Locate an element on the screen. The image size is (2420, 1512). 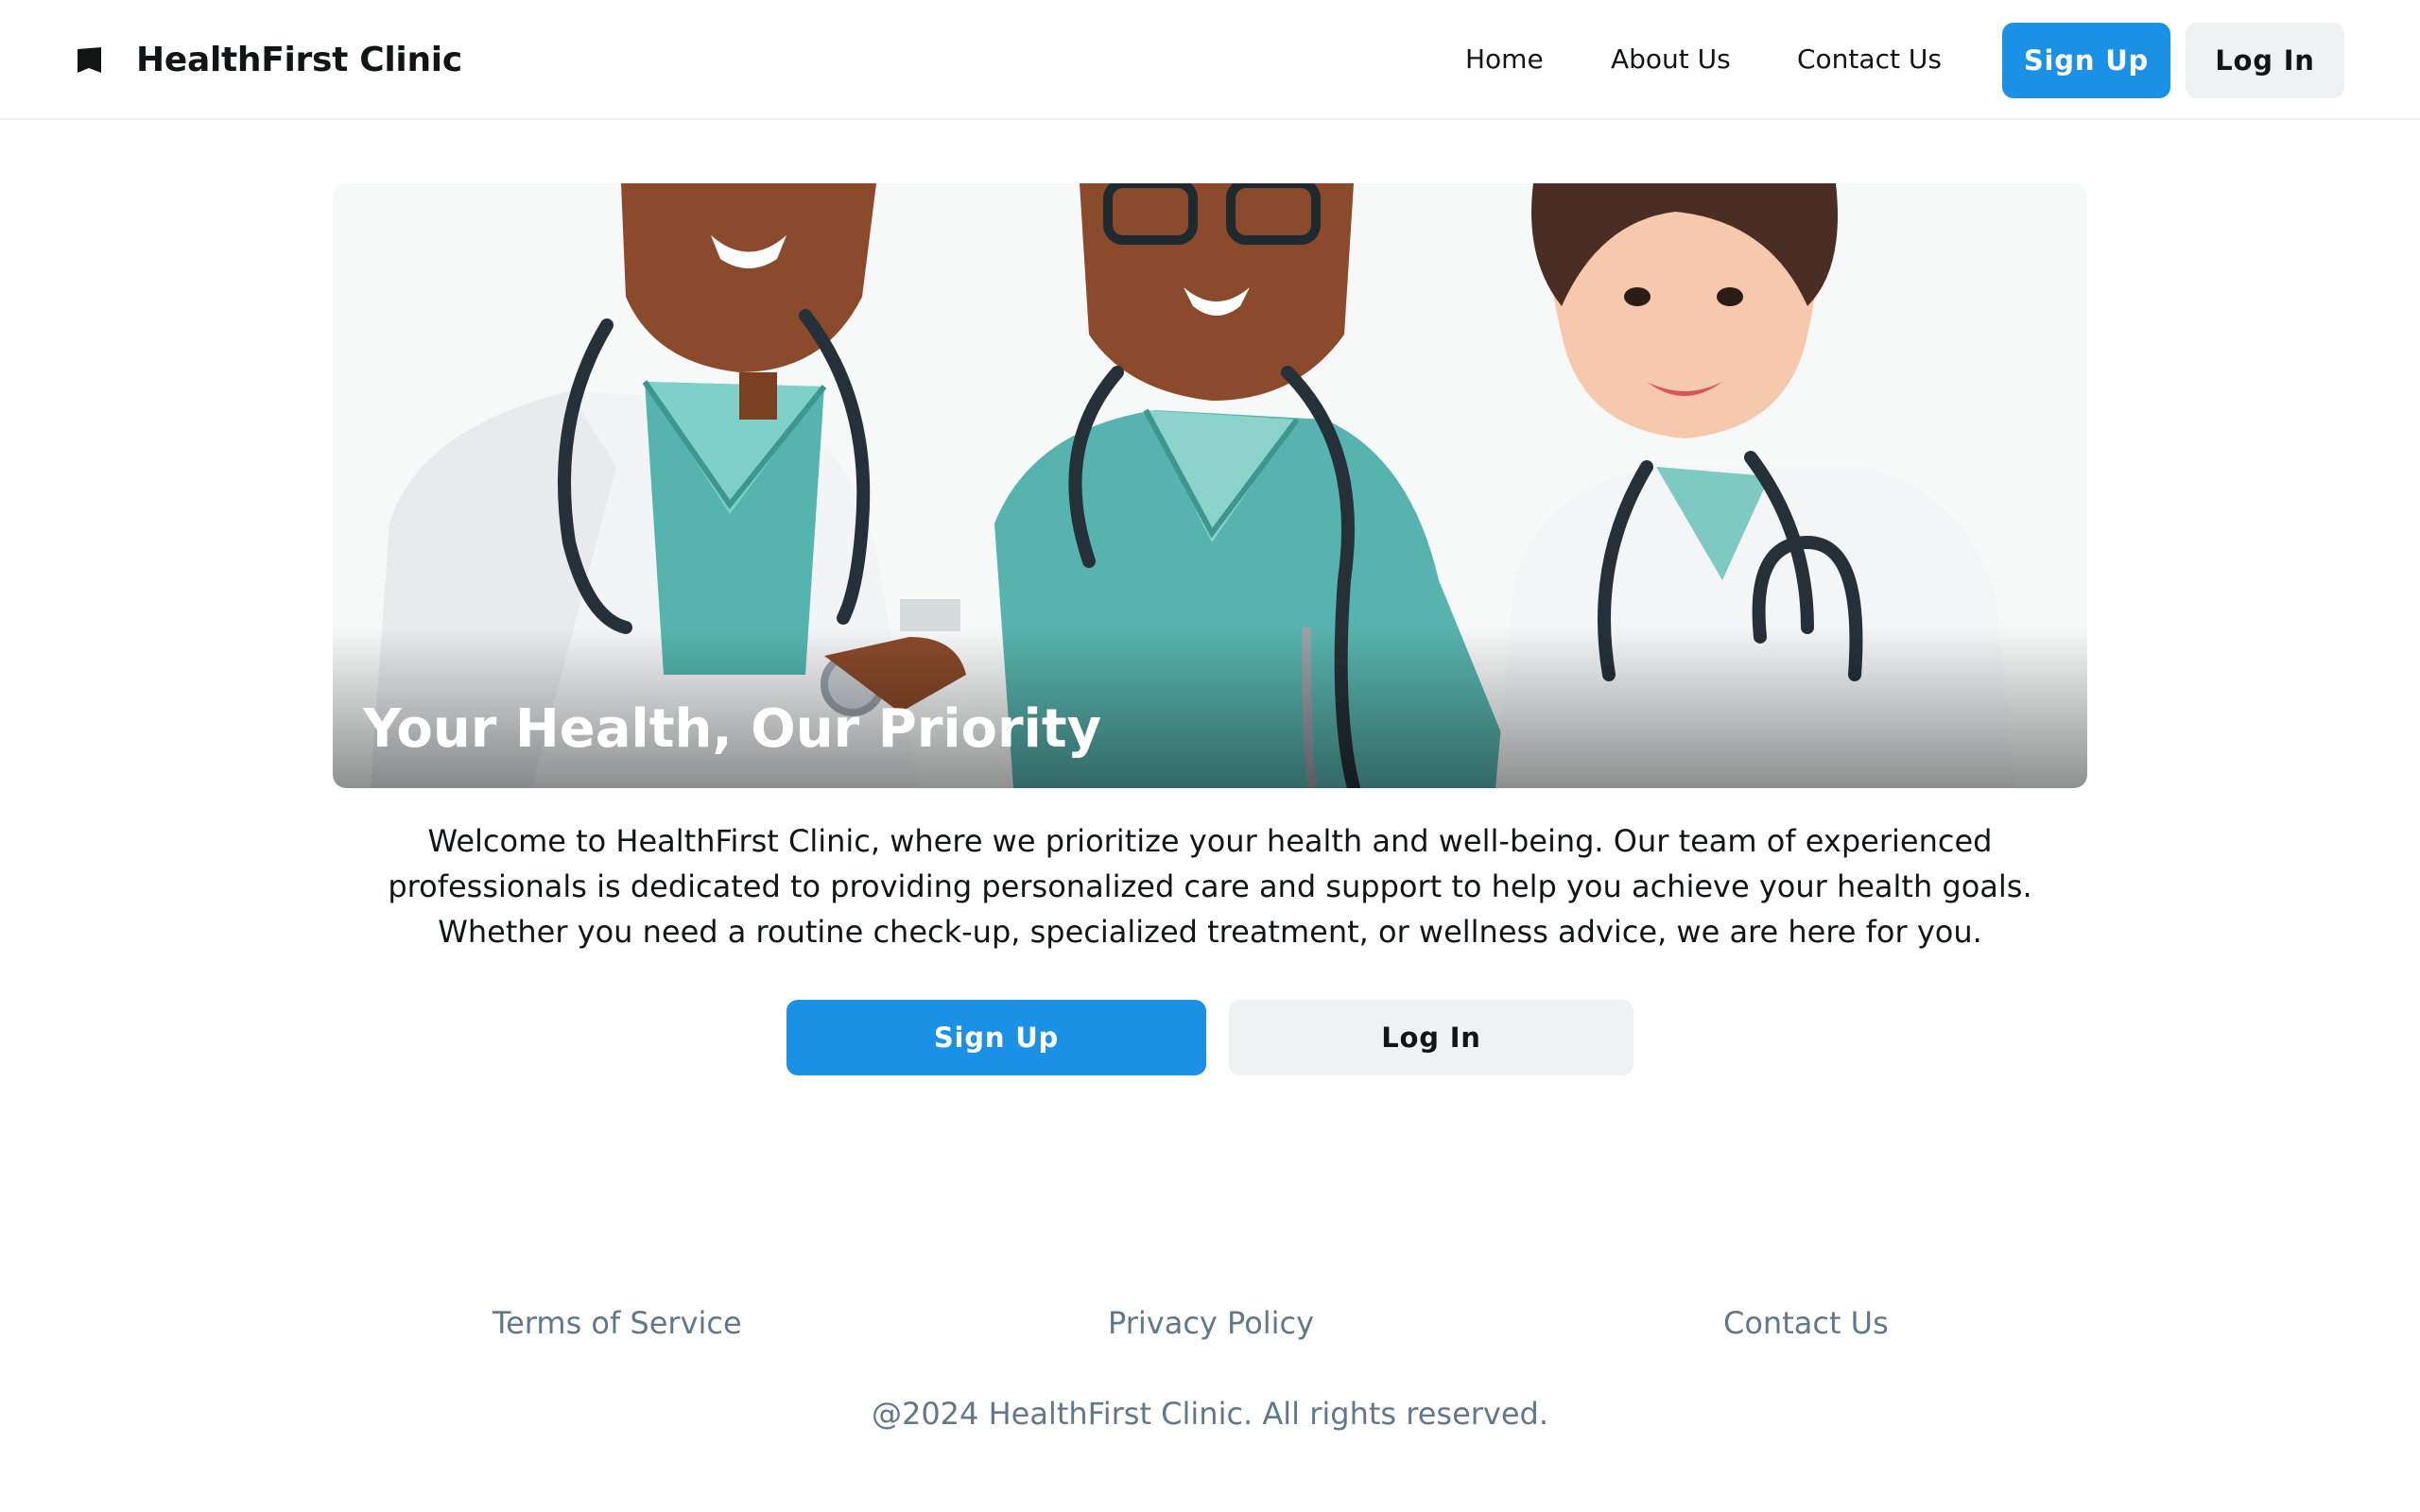
login-button: Log In is located at coordinates (1431, 1037).